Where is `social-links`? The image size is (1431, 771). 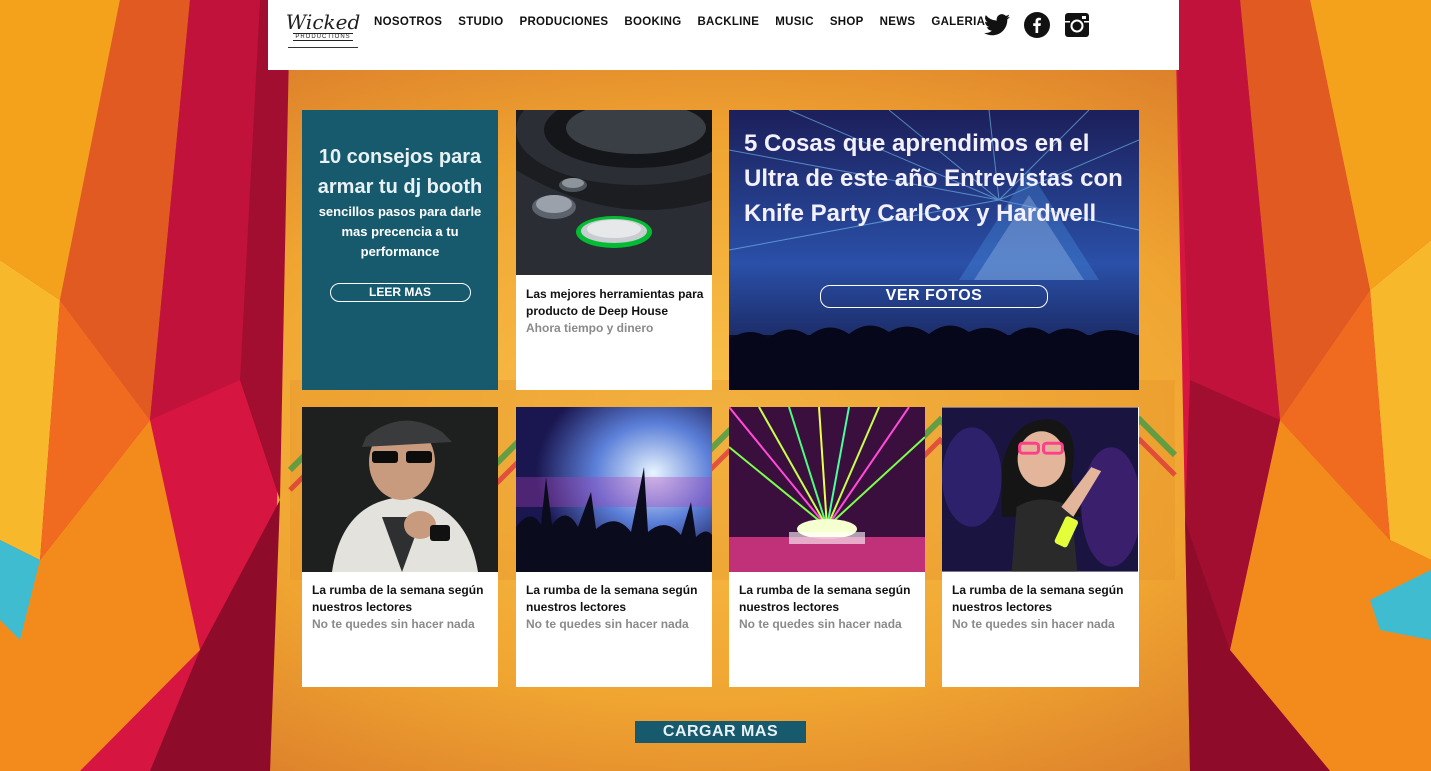
social-links is located at coordinates (1037, 25).